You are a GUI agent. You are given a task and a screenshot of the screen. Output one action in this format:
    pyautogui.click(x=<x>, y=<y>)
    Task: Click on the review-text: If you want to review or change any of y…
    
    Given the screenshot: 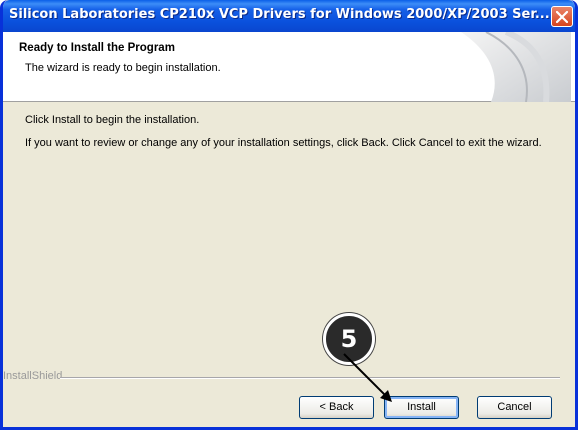 What is the action you would take?
    pyautogui.click(x=283, y=143)
    